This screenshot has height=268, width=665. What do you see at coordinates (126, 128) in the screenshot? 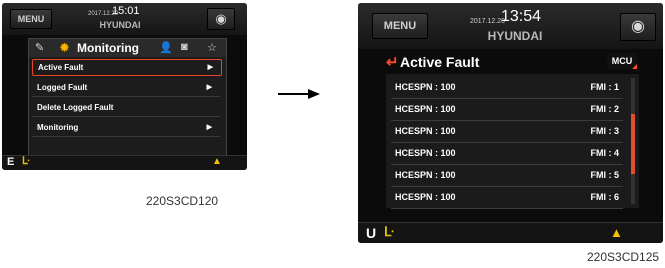
I see `menu-item-monitoring: Monitoring ▶` at bounding box center [126, 128].